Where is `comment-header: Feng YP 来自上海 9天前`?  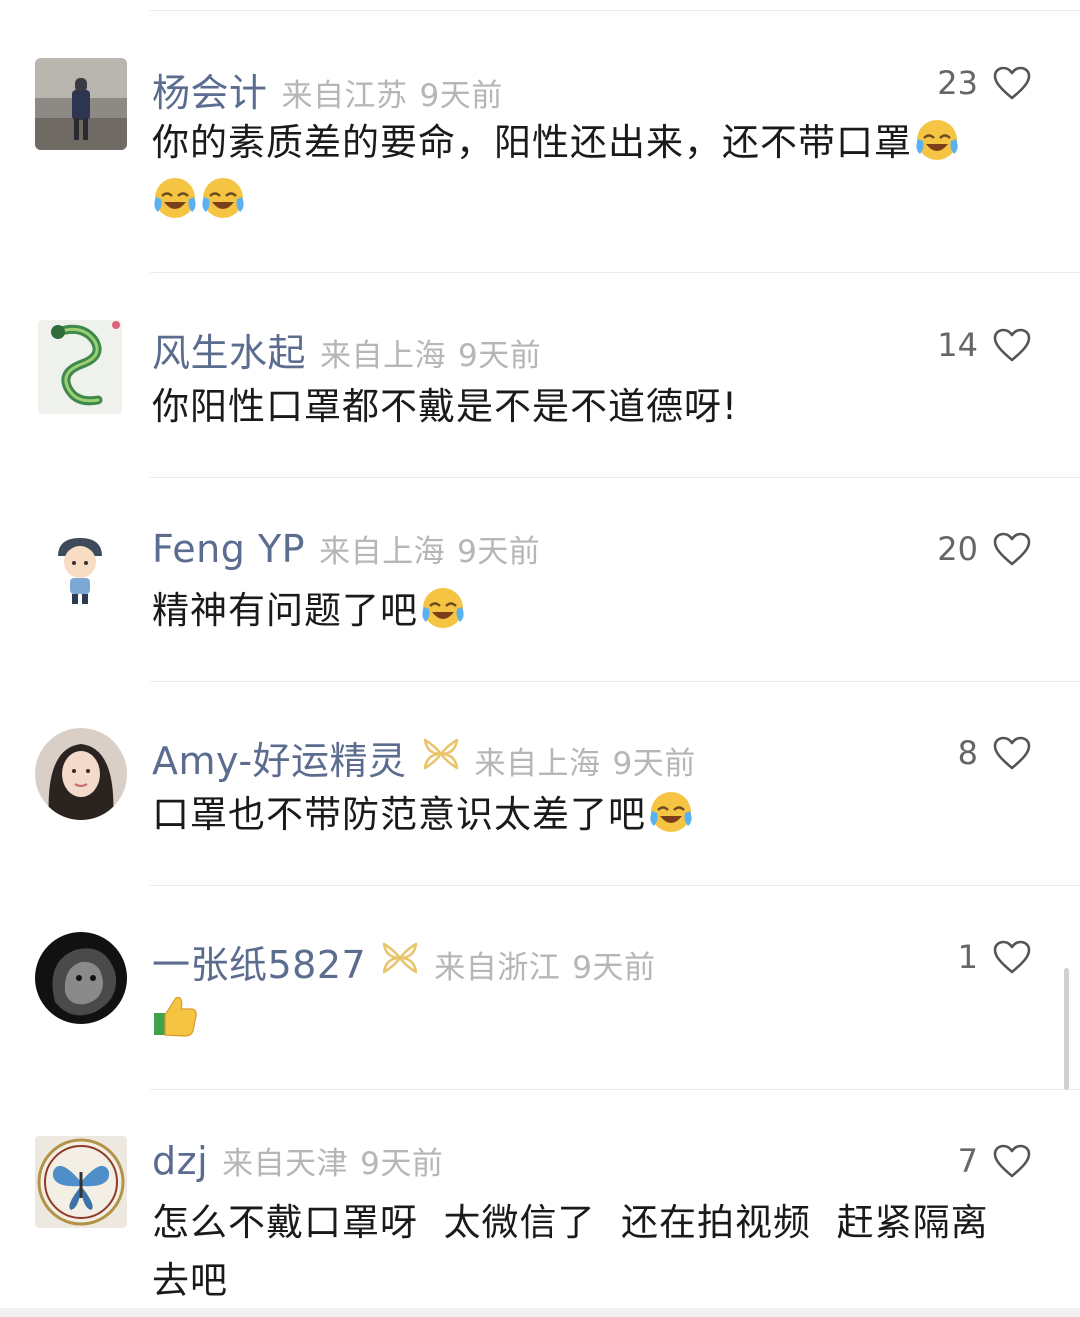
comment-header: Feng YP 来自上海 9天前 is located at coordinates (346, 550).